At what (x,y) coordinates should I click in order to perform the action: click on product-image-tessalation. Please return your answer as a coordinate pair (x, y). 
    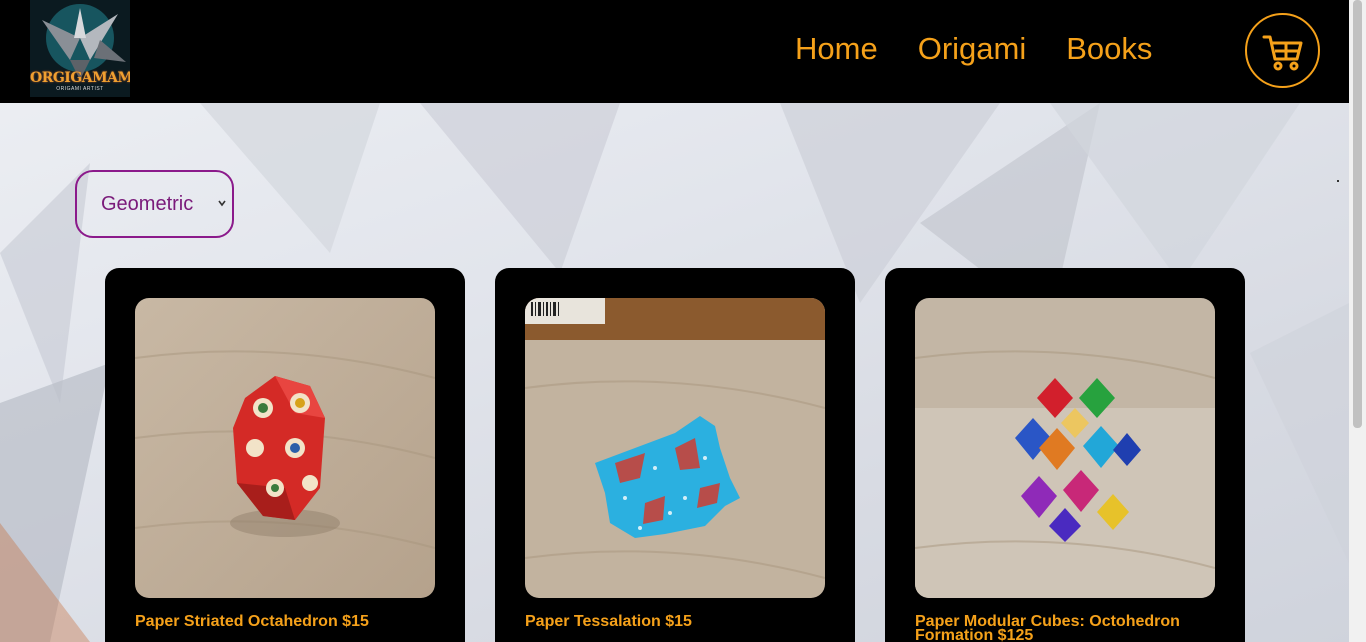
    Looking at the image, I should click on (675, 448).